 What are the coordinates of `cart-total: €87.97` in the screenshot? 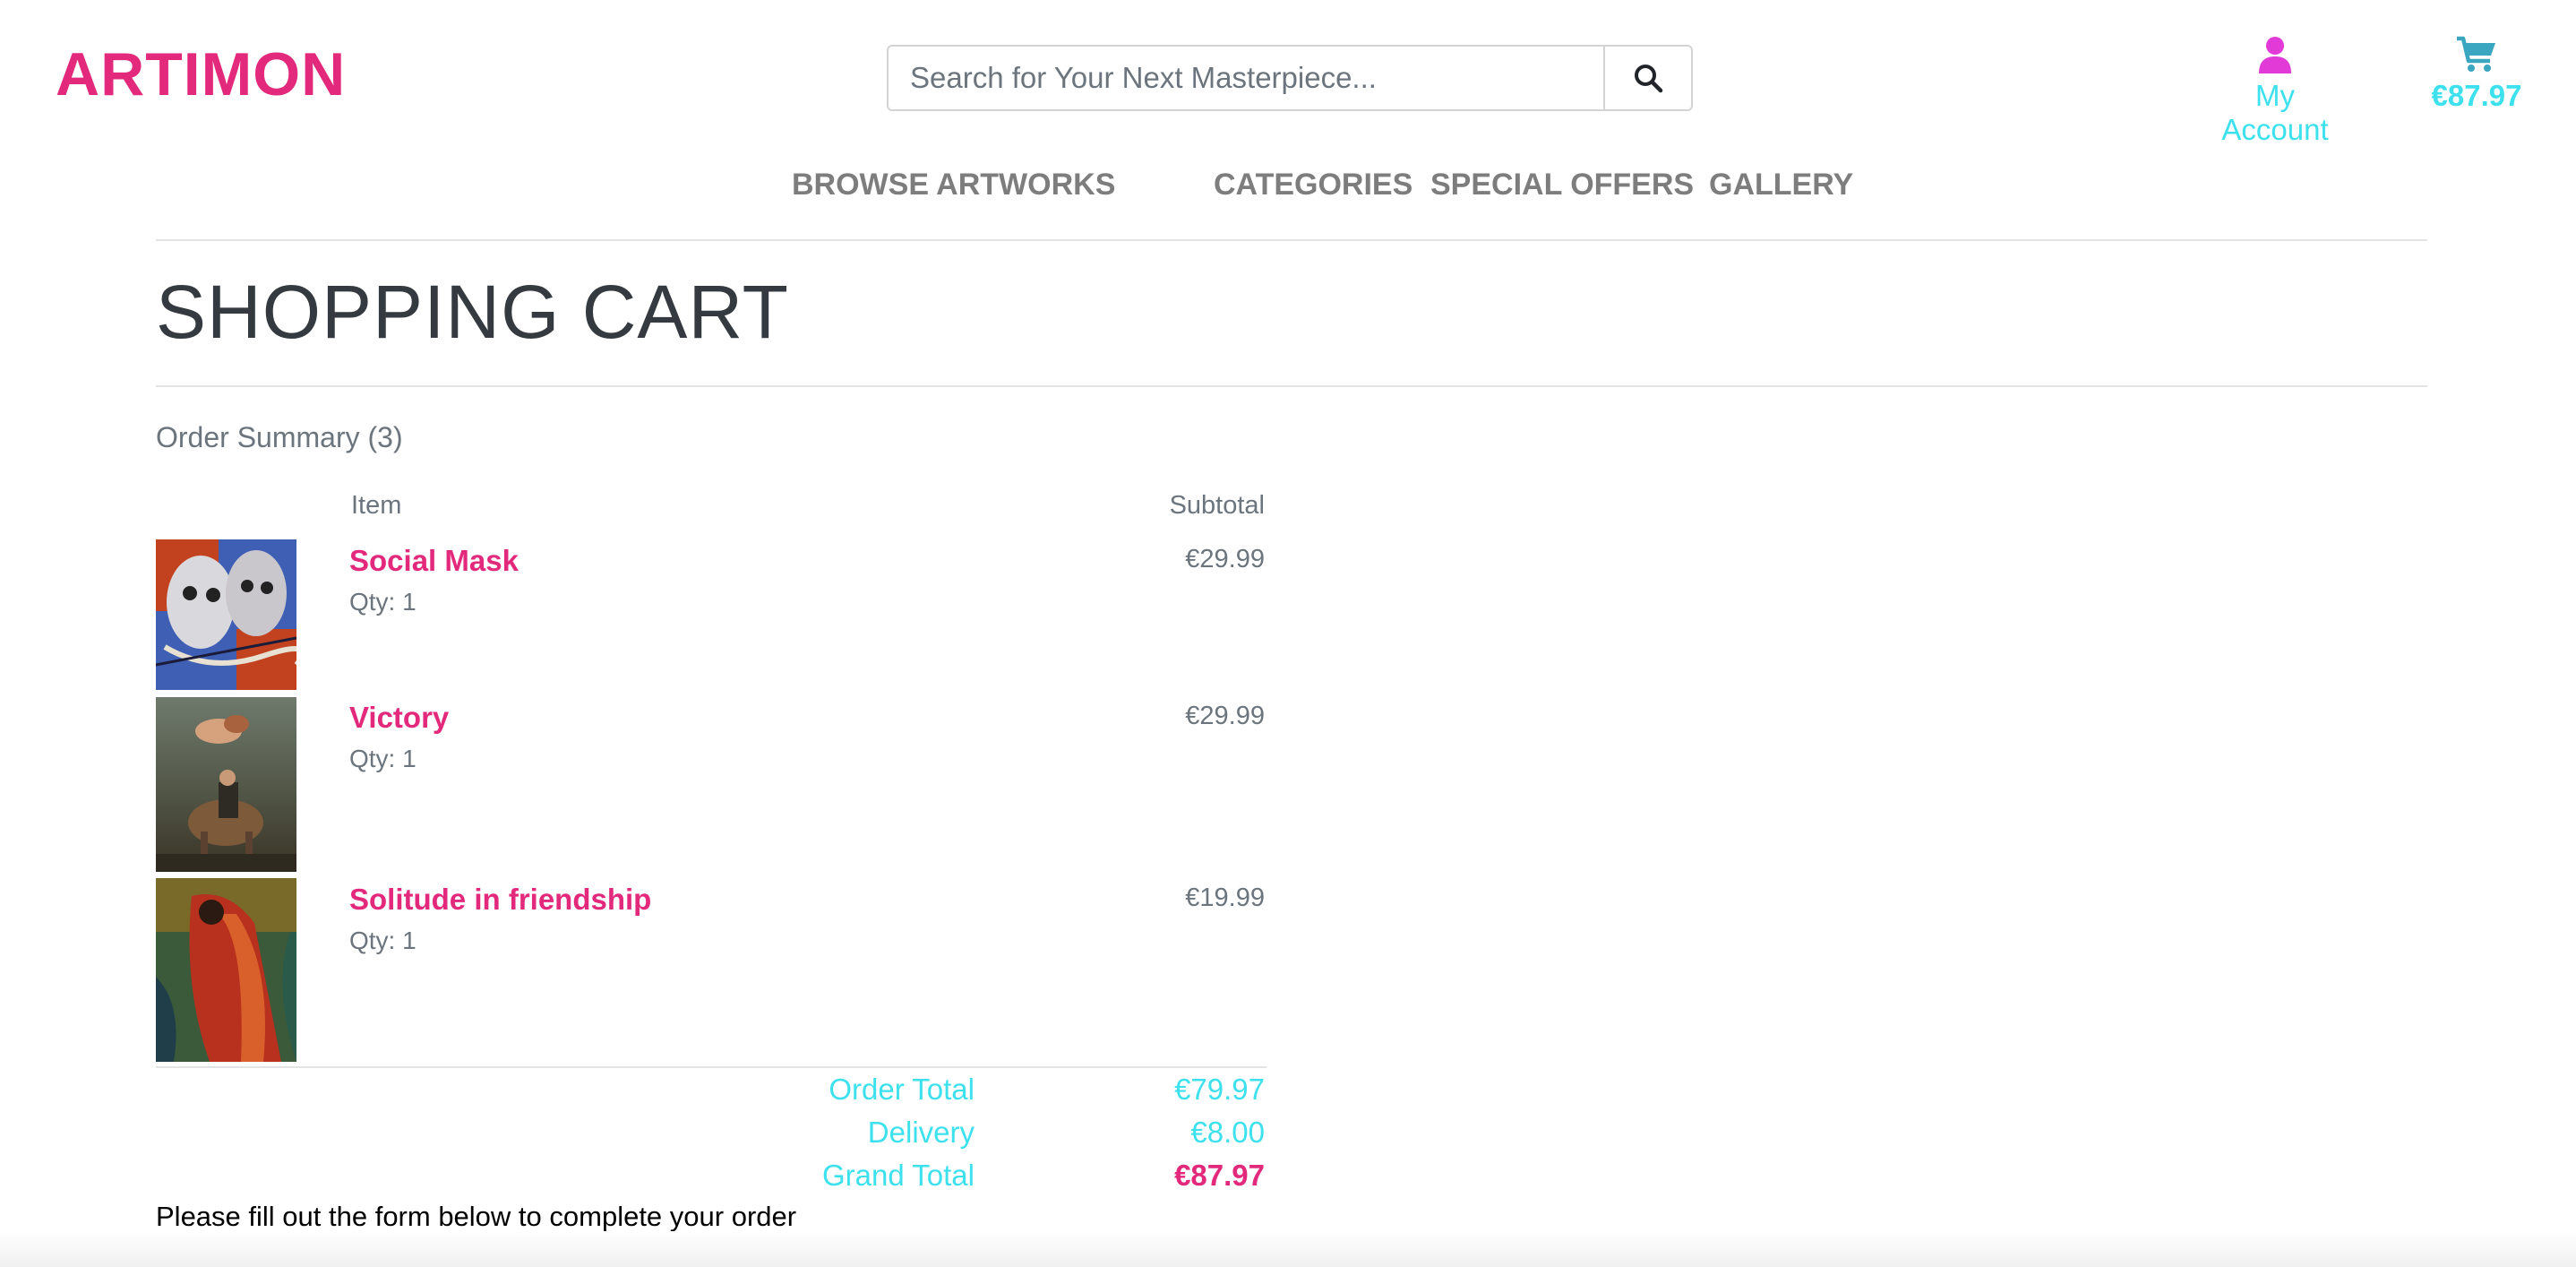 It's located at (2476, 95).